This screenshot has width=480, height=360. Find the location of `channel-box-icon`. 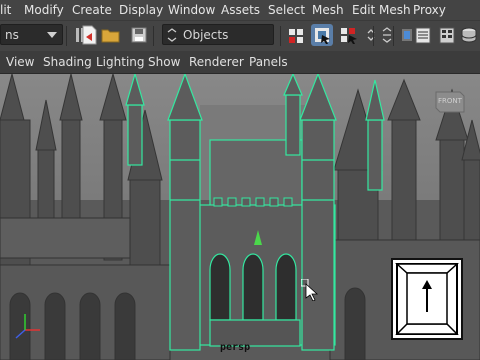

channel-box-icon is located at coordinates (447, 35).